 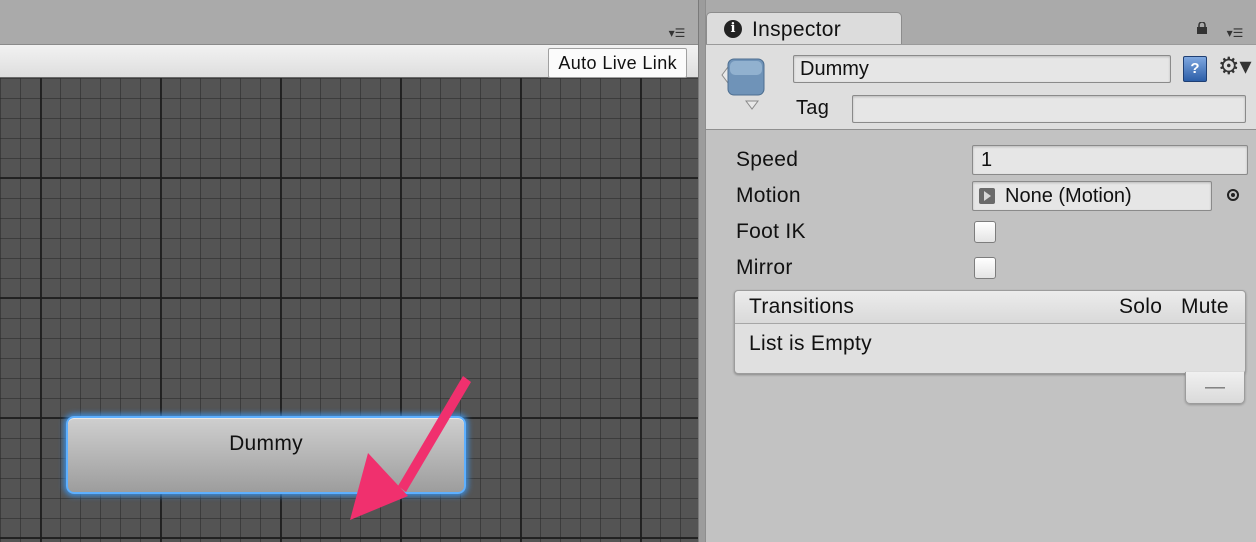 What do you see at coordinates (1205, 306) in the screenshot?
I see `mute-column-header: Mute` at bounding box center [1205, 306].